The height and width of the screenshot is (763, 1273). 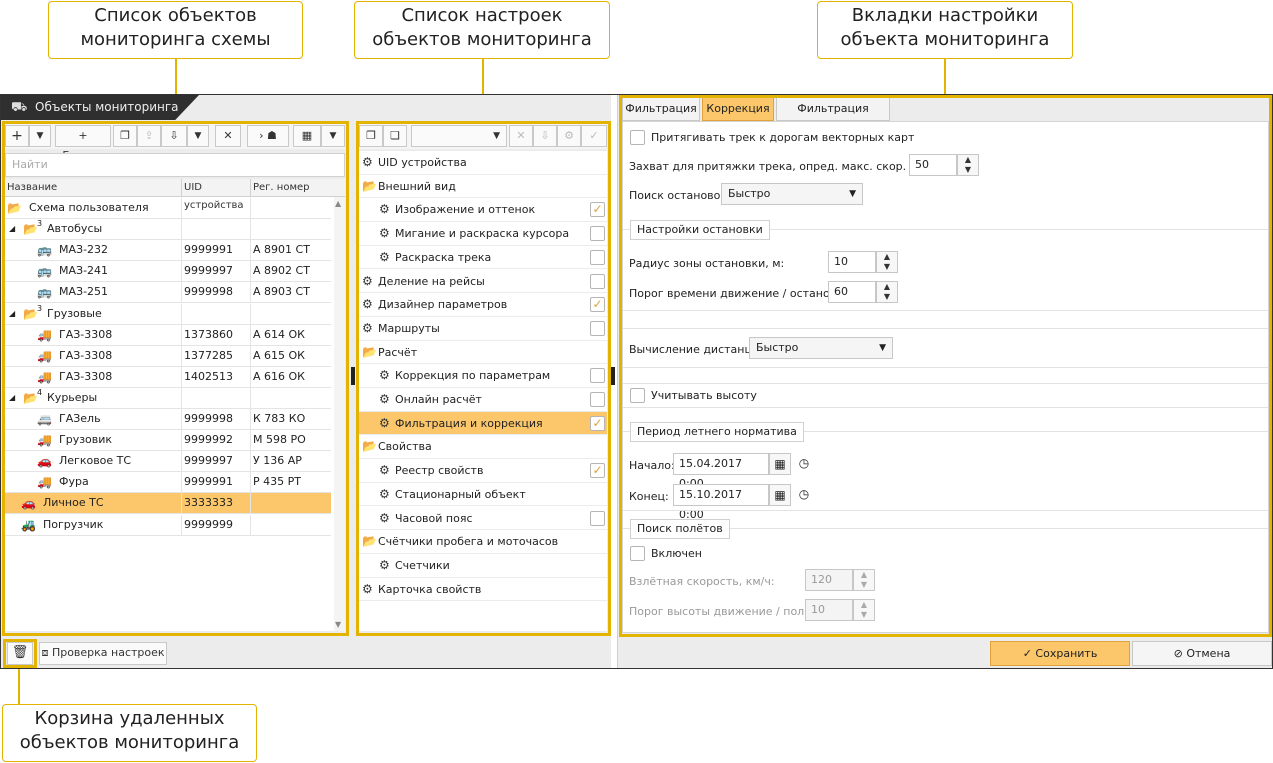 What do you see at coordinates (780, 495) in the screenshot?
I see `end-calendar-button: ▦` at bounding box center [780, 495].